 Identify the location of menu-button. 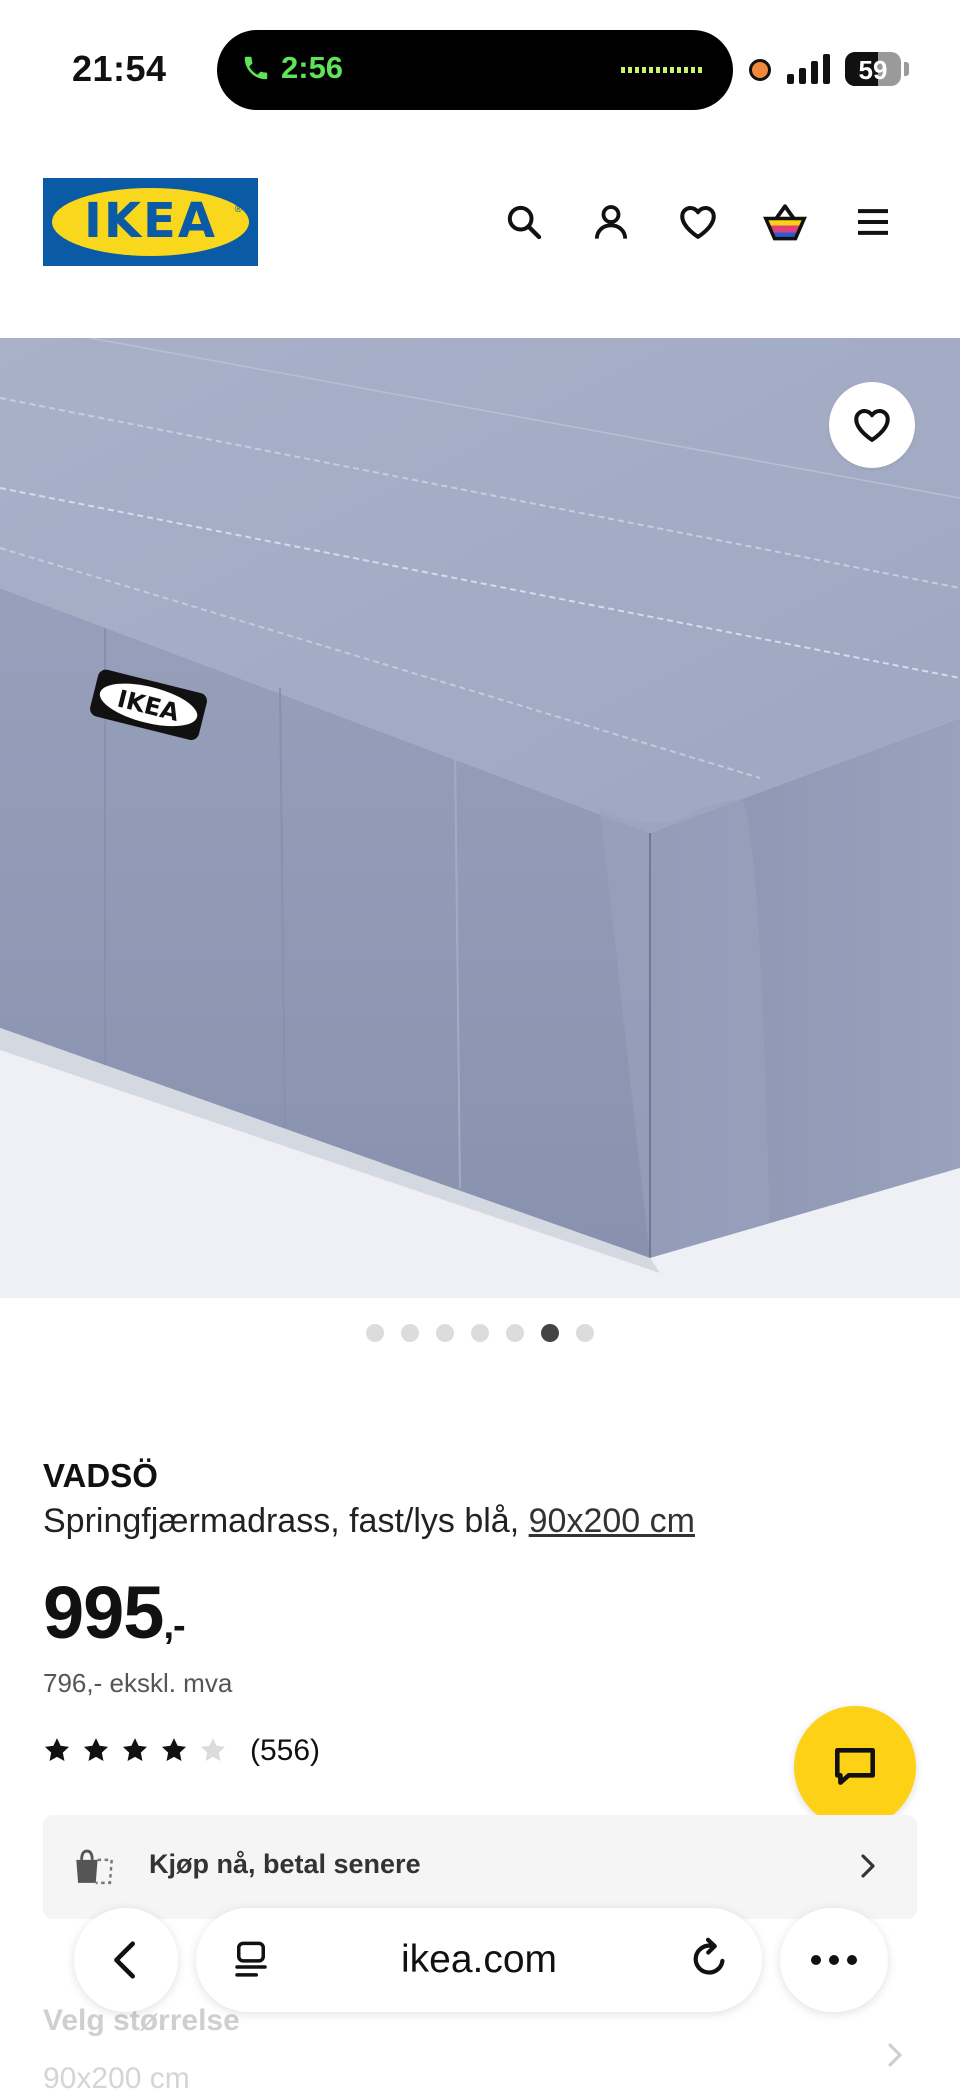
(873, 222).